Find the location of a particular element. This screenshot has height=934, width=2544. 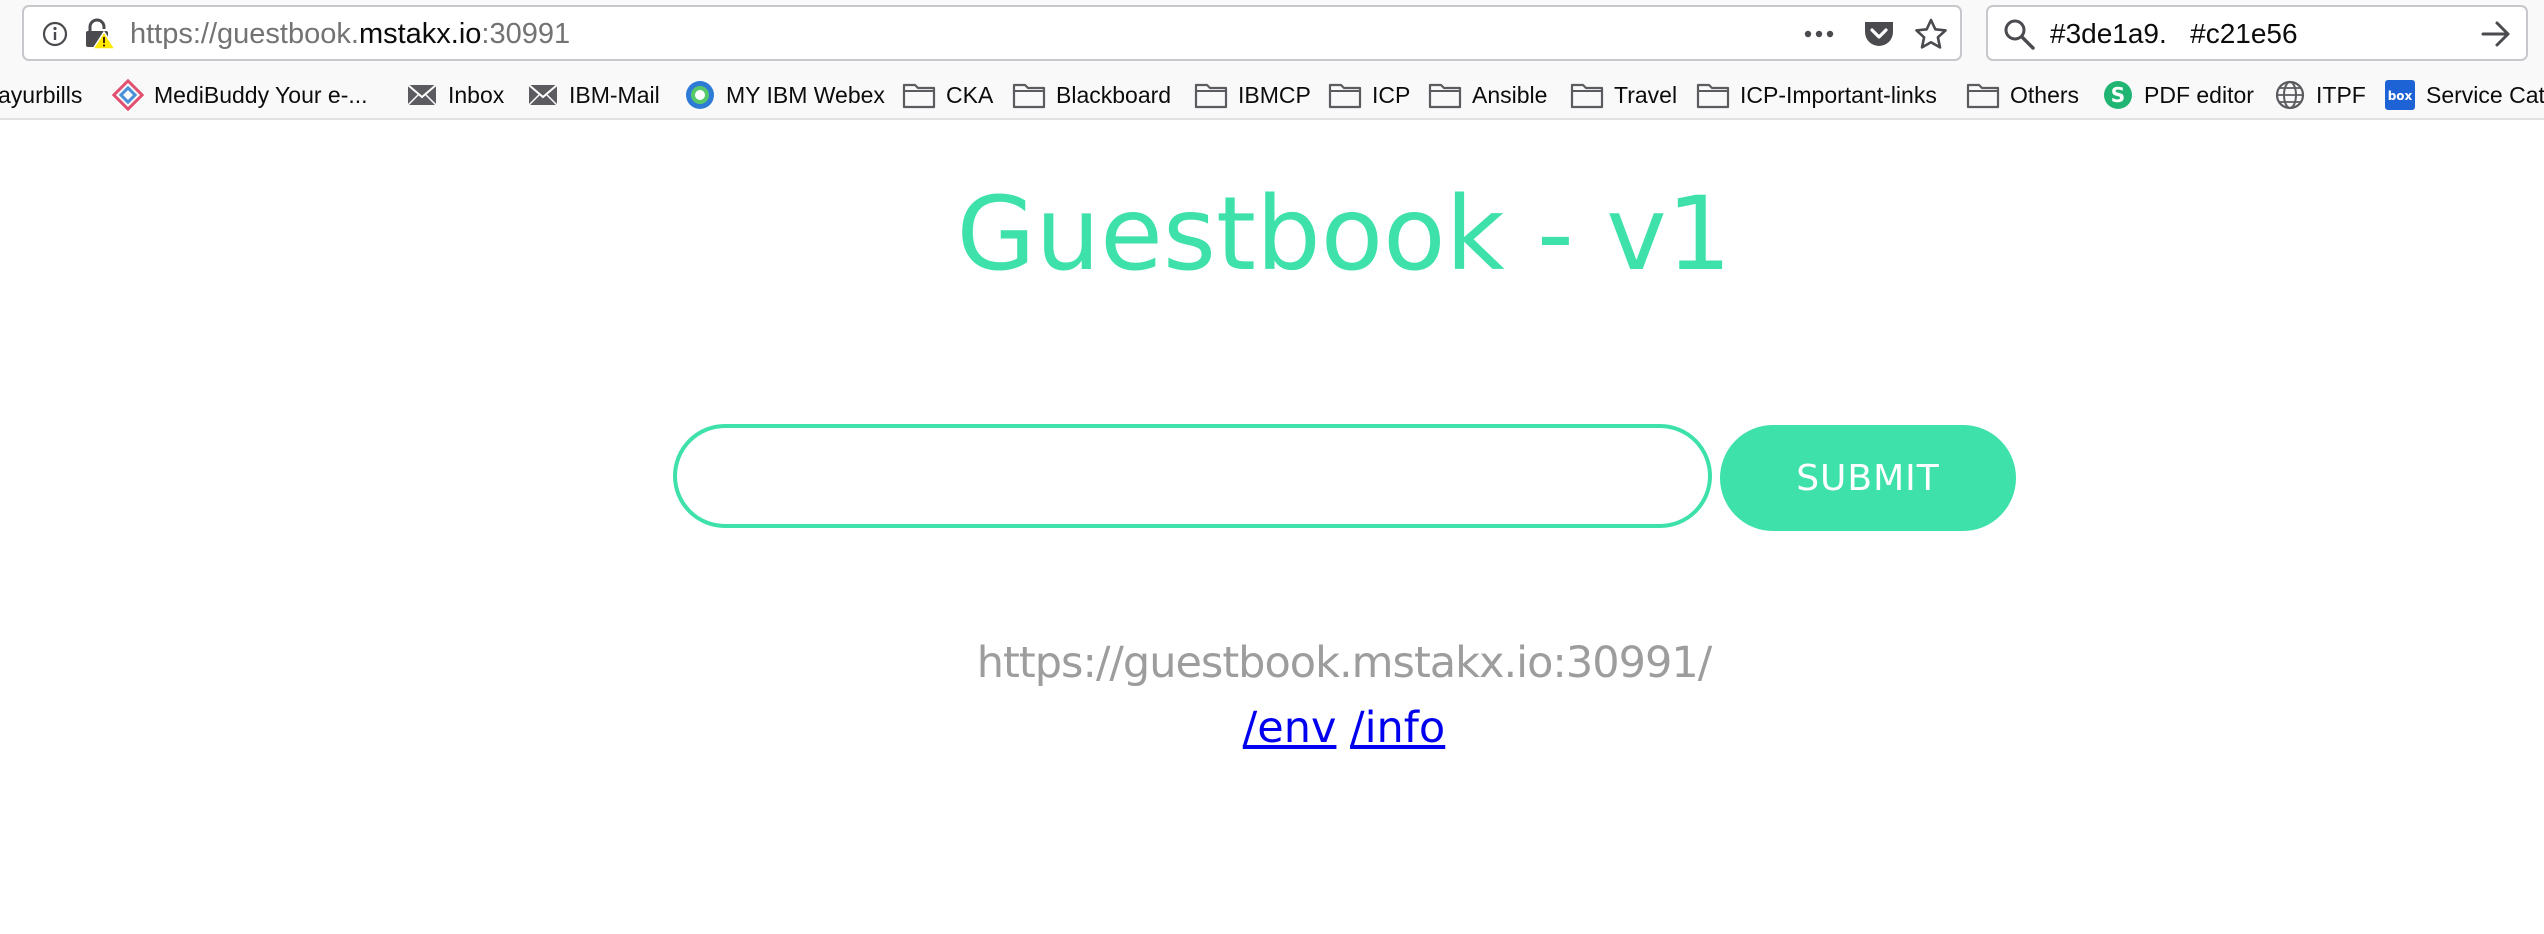

medibuddy-icon is located at coordinates (128, 95).